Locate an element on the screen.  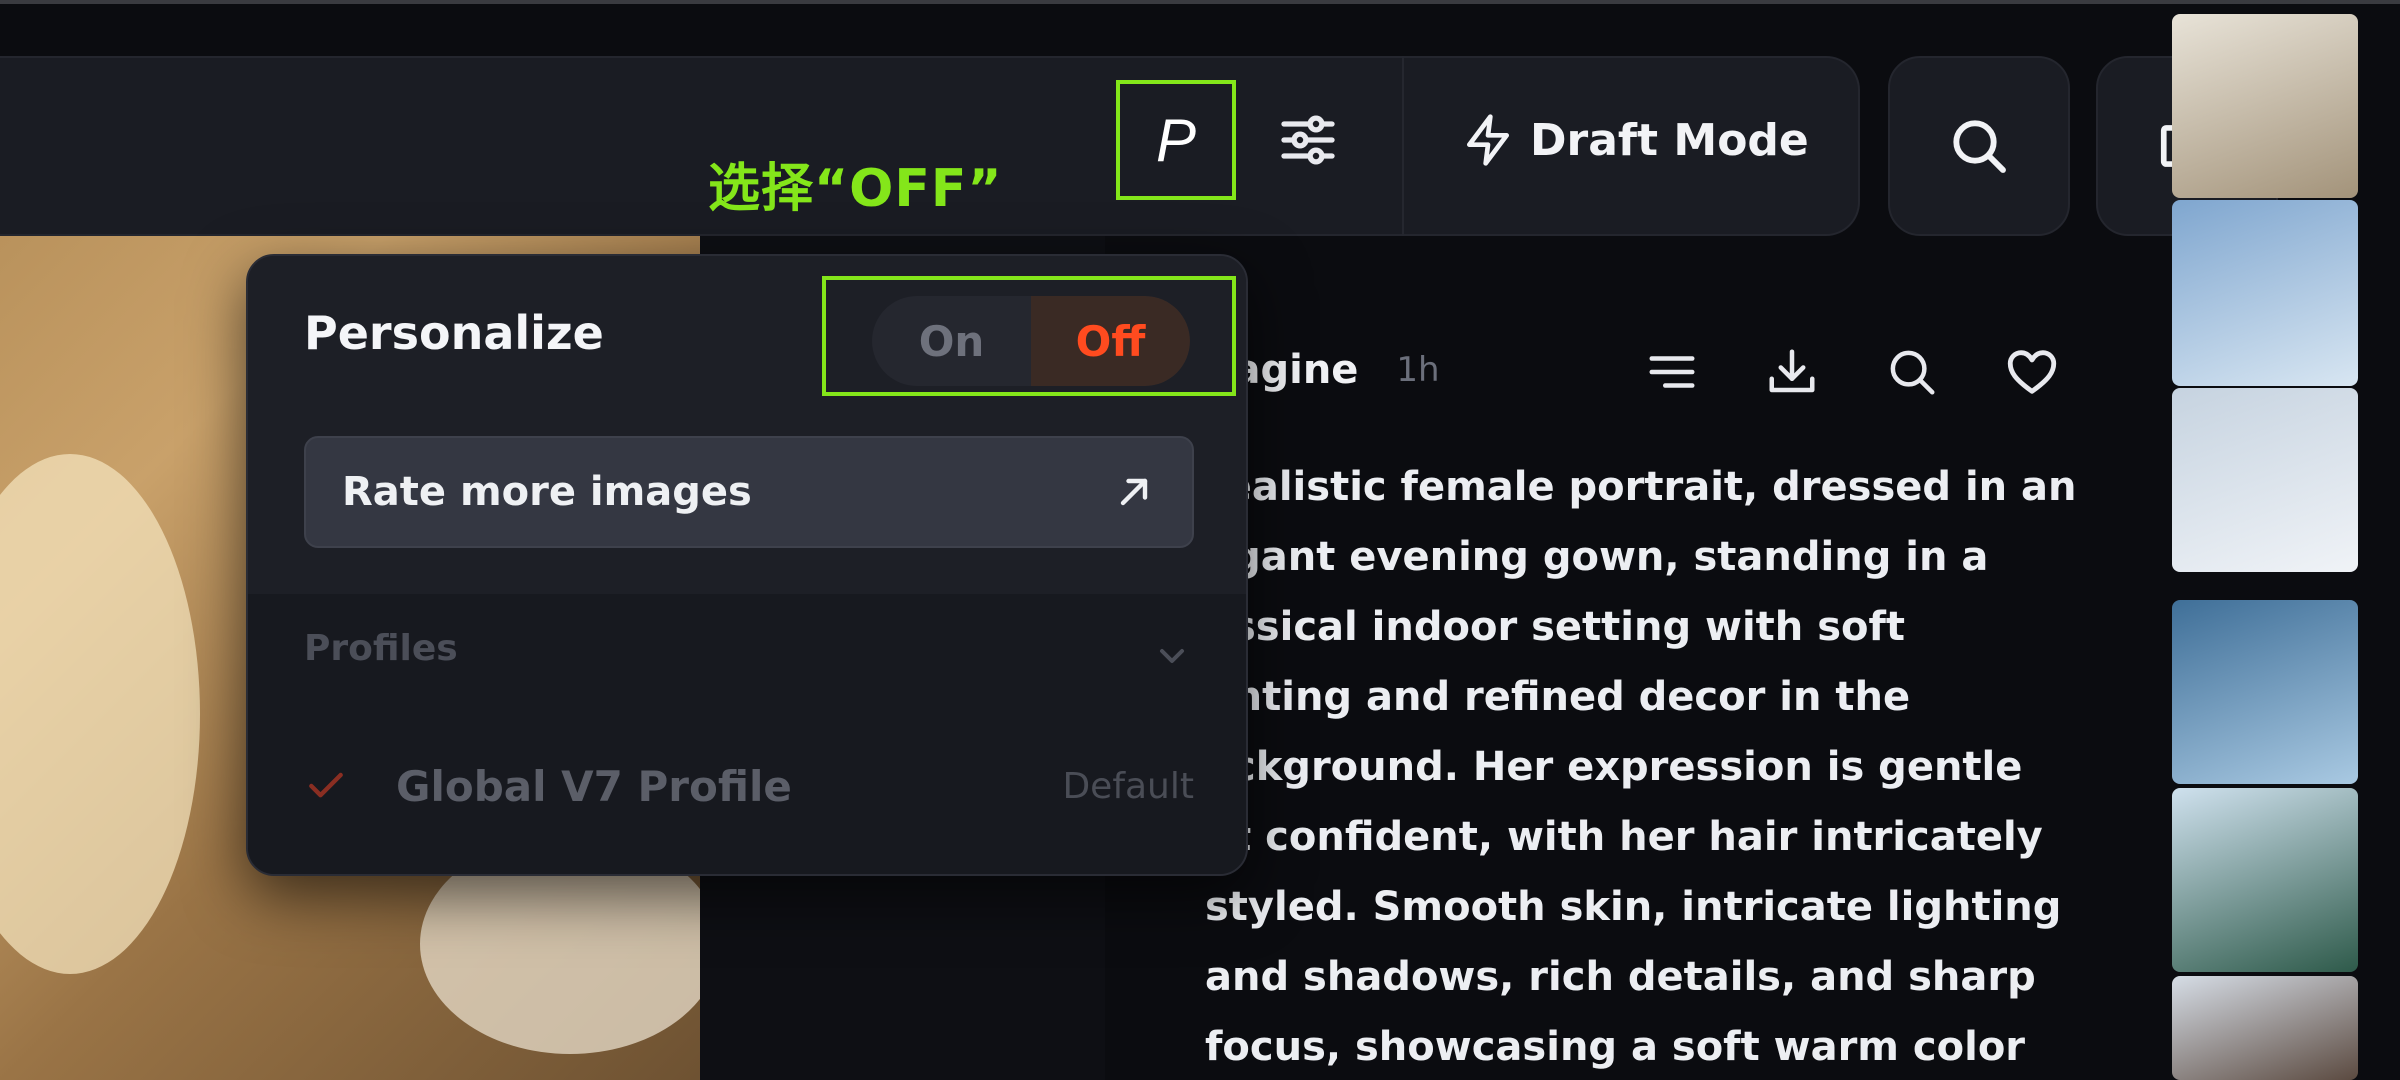
arrow-up-right-icon is located at coordinates (1134, 492).